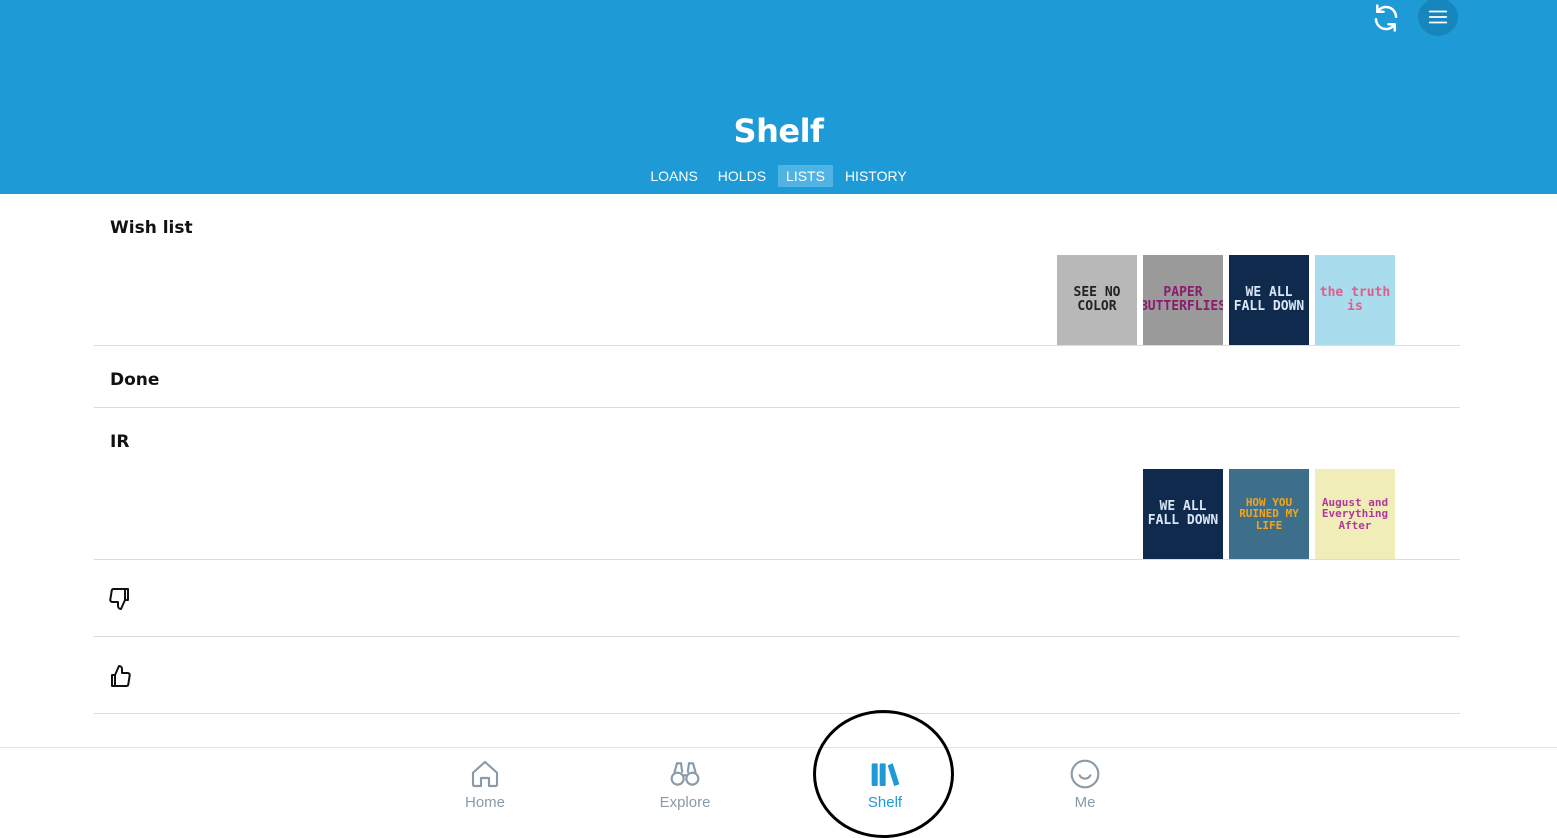  I want to click on book-cover: the truth is, so click(1355, 300).